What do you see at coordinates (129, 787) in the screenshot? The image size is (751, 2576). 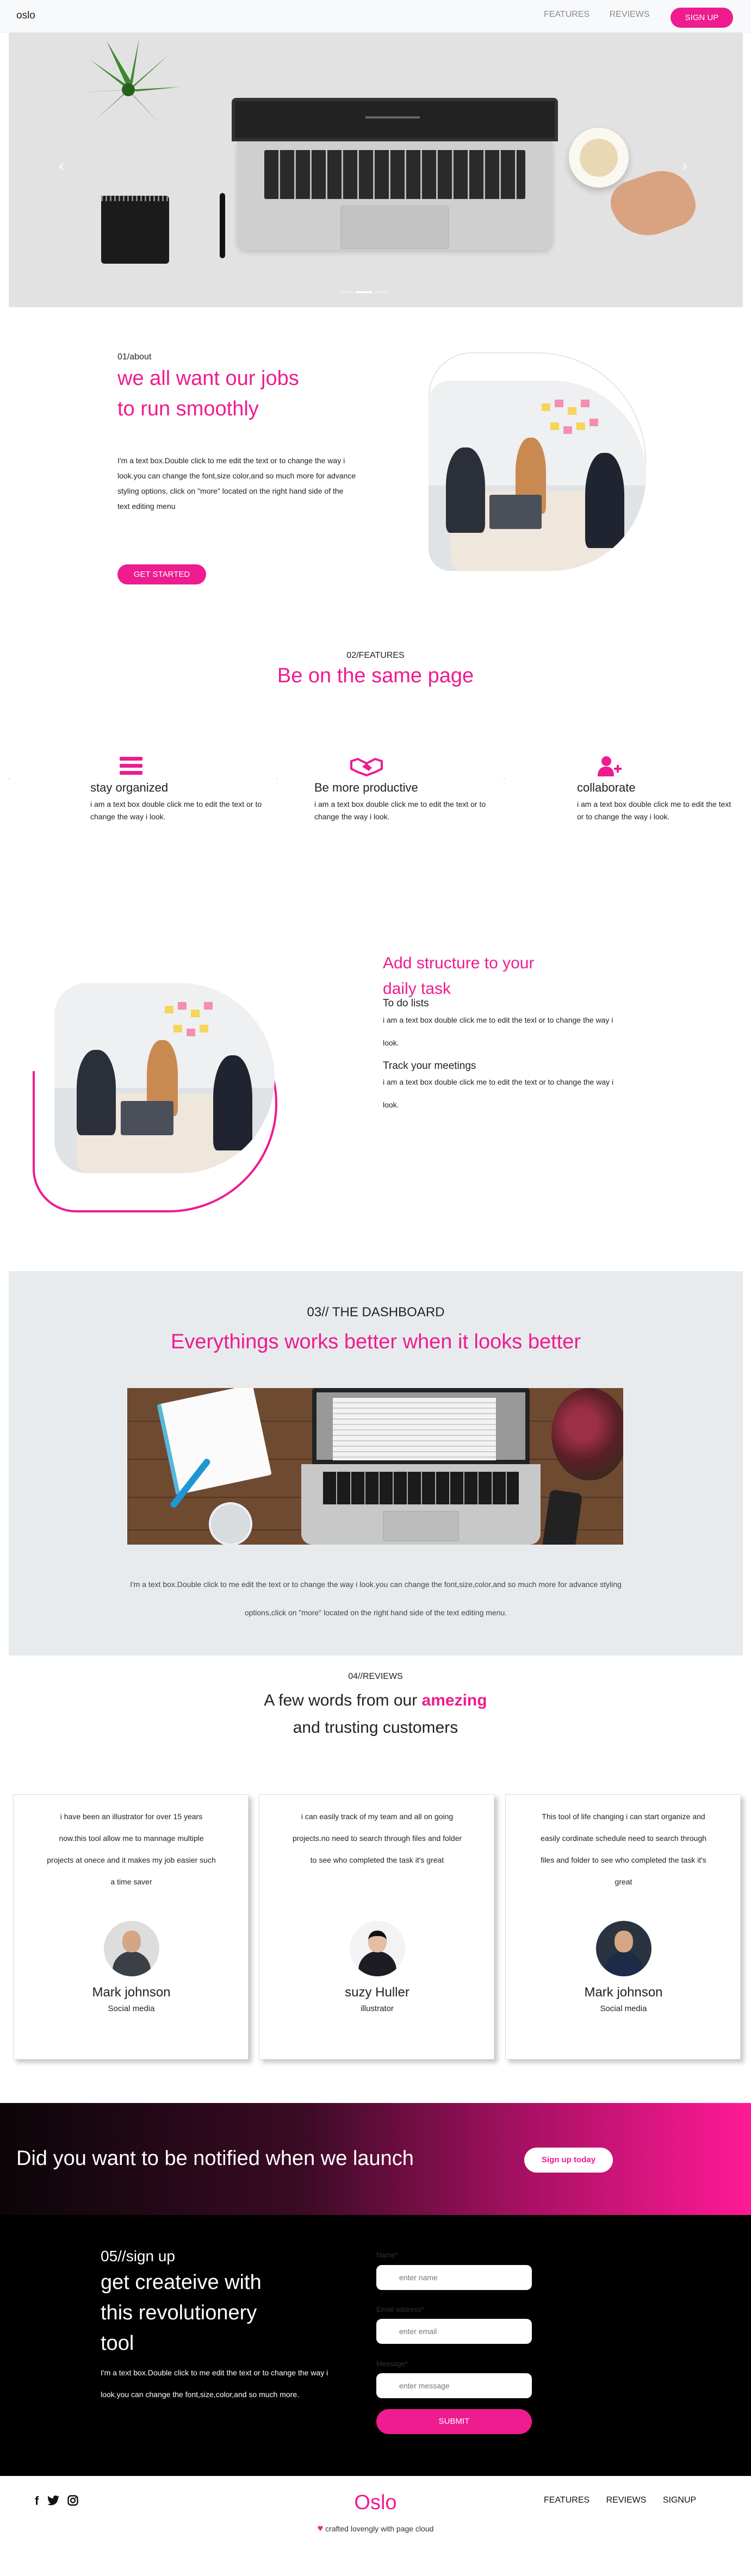 I see `feature-title: stay organized` at bounding box center [129, 787].